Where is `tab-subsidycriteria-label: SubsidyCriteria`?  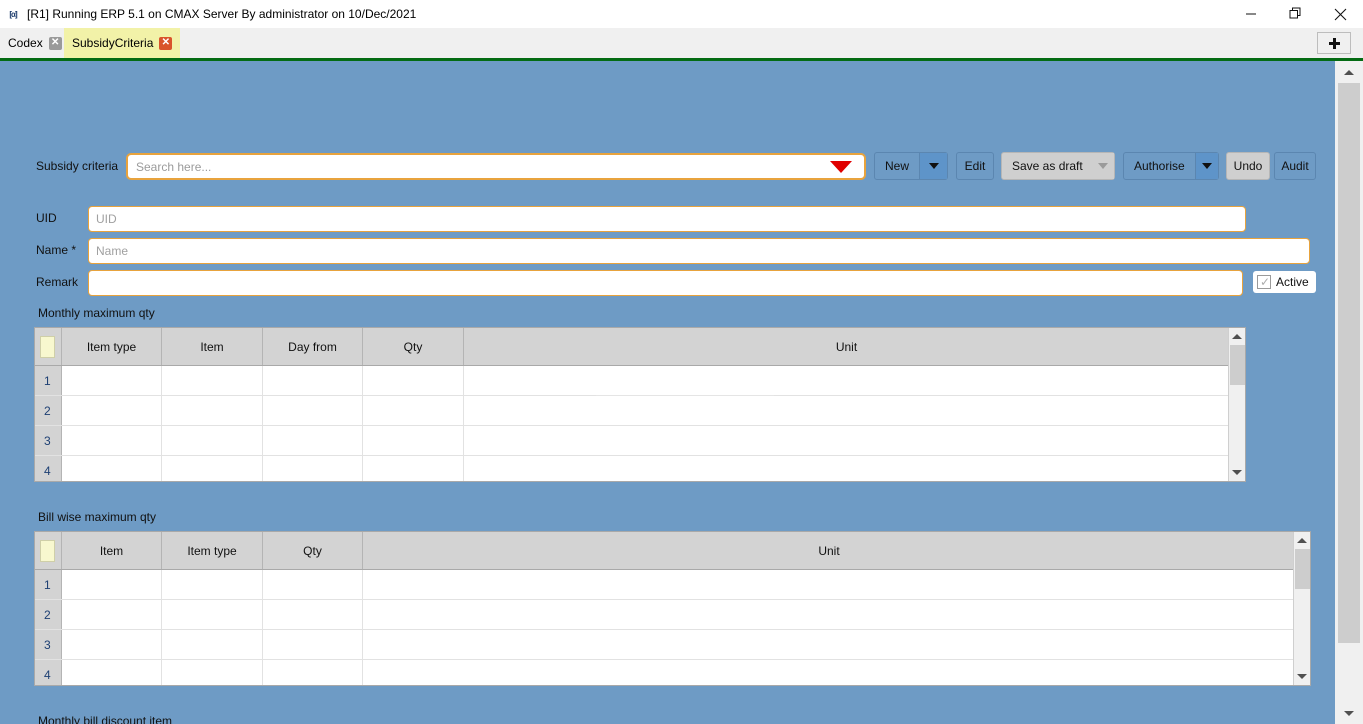
tab-subsidycriteria-label: SubsidyCriteria is located at coordinates (113, 43).